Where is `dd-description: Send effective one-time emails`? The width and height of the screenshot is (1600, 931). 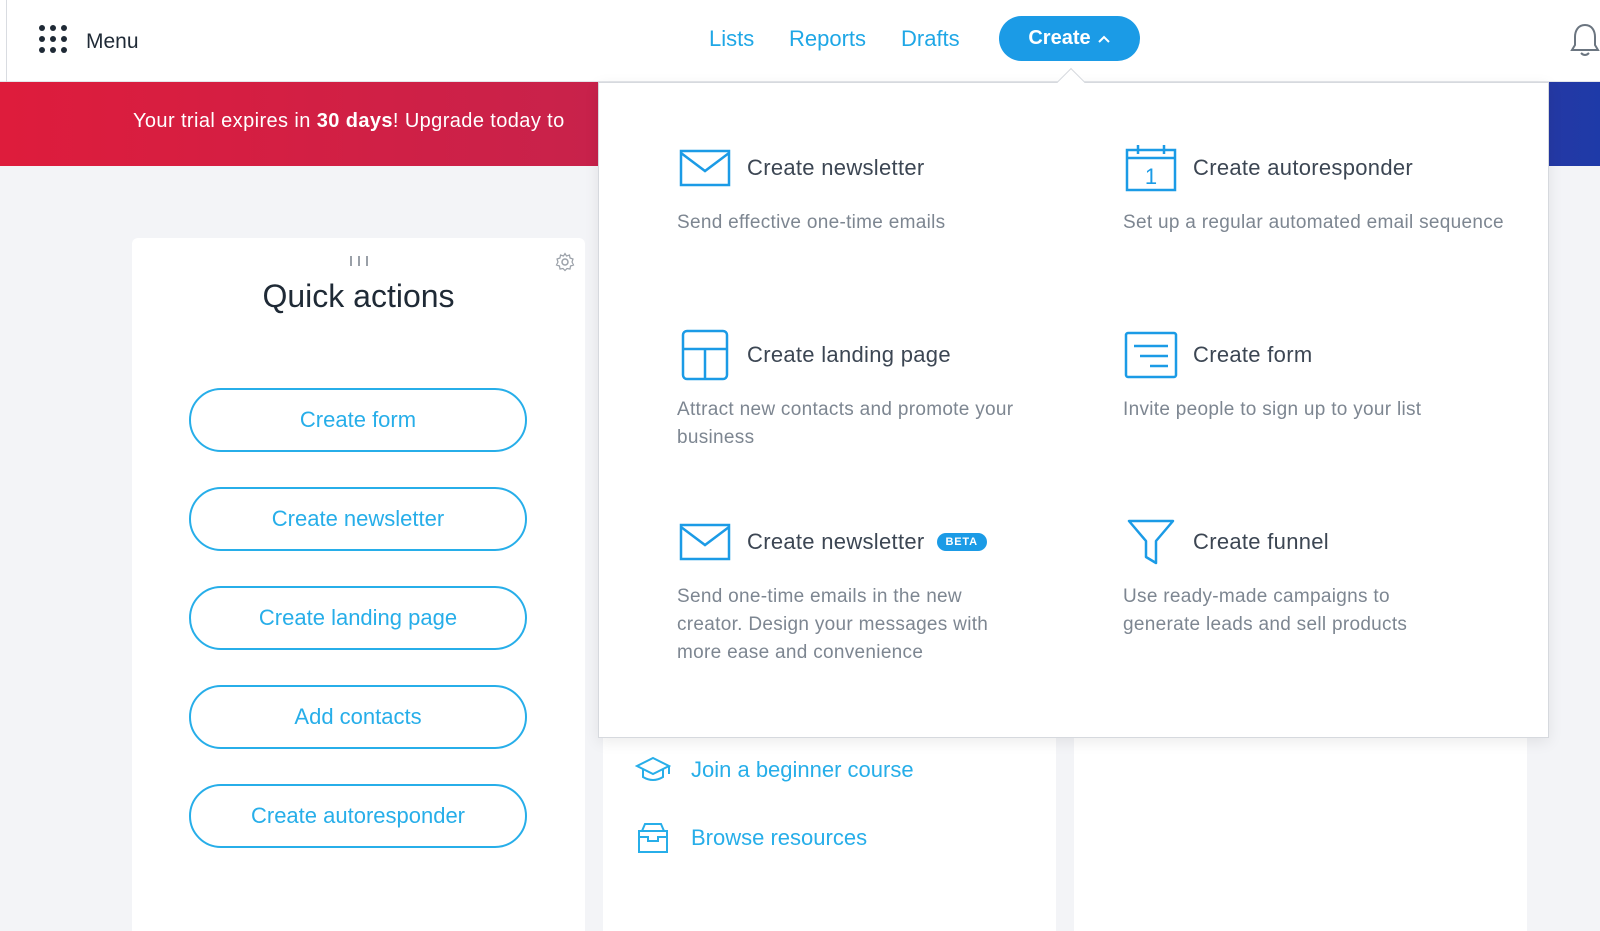
dd-description: Send effective one-time emails is located at coordinates (811, 222).